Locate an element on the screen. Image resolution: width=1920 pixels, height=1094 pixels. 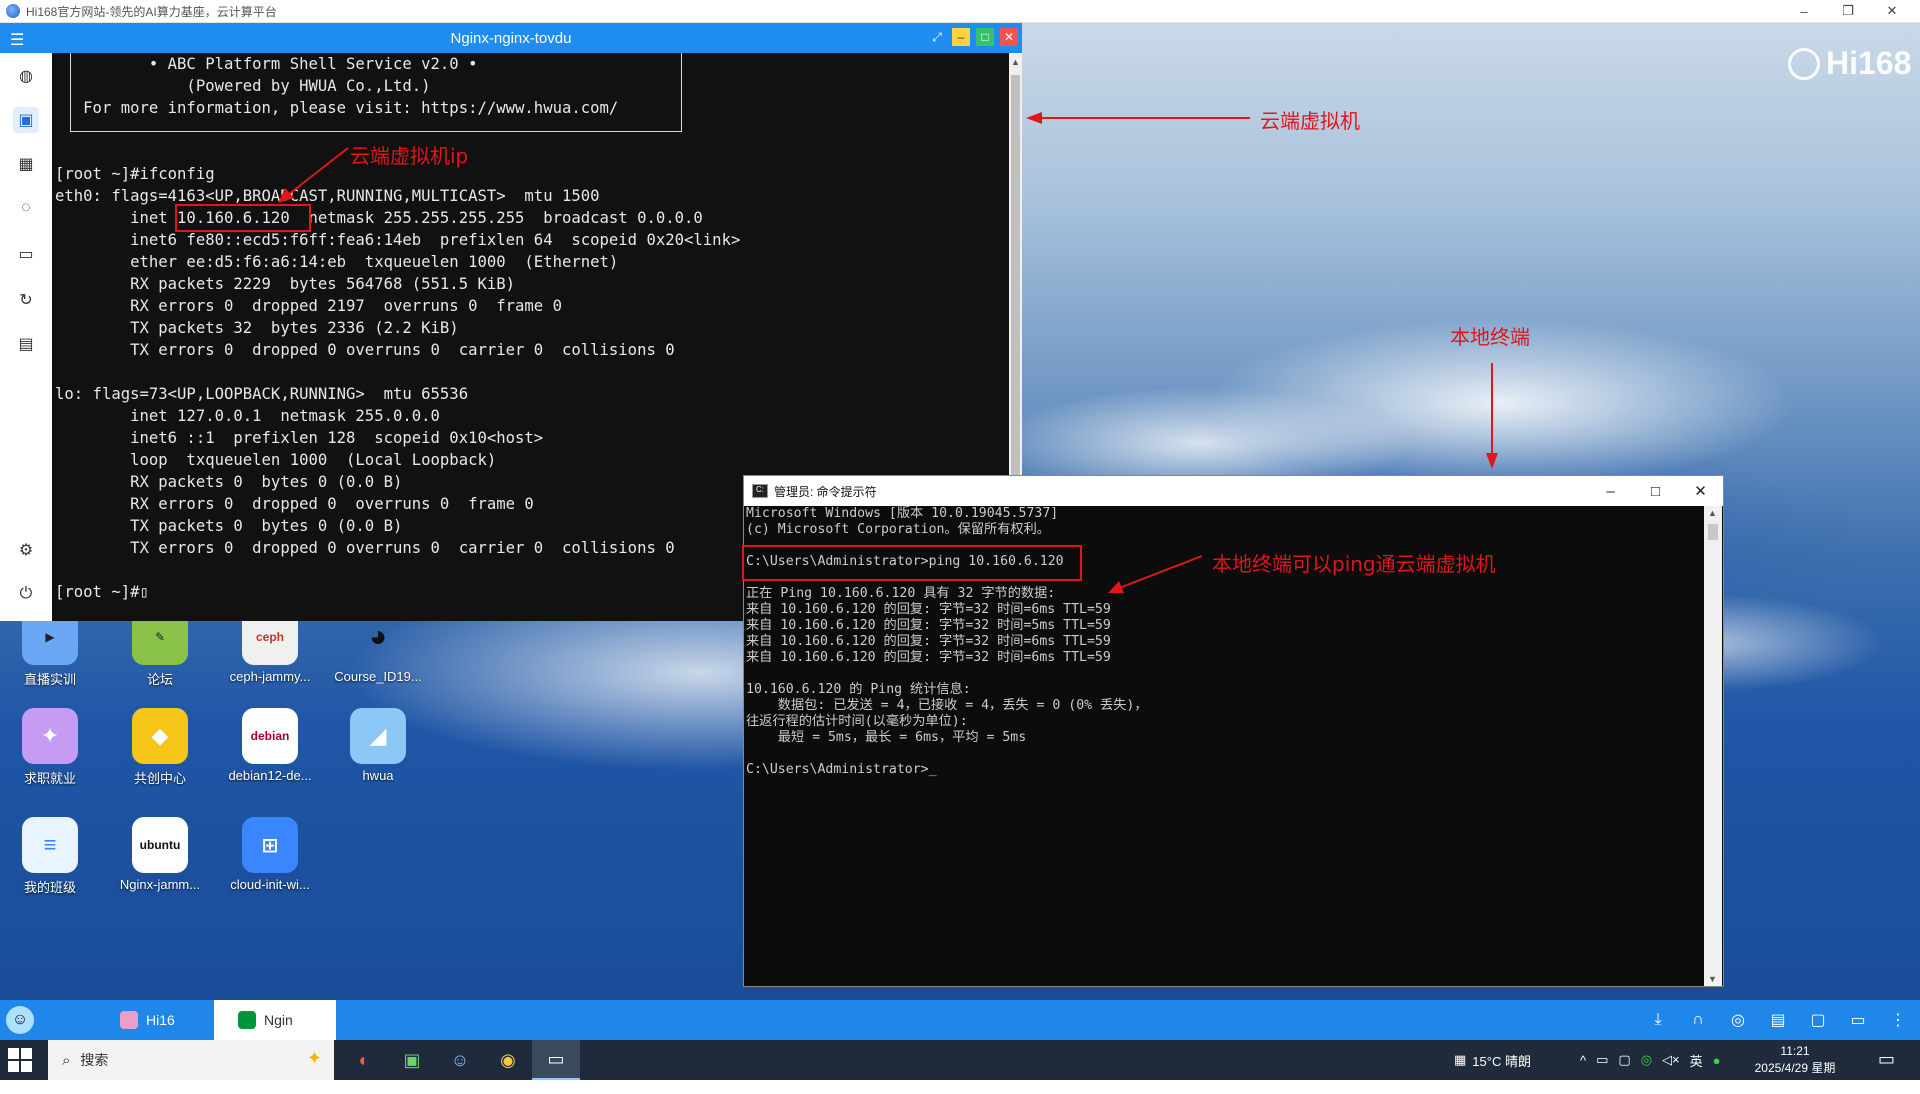
power-icon: ⏻ is located at coordinates (26, 594).